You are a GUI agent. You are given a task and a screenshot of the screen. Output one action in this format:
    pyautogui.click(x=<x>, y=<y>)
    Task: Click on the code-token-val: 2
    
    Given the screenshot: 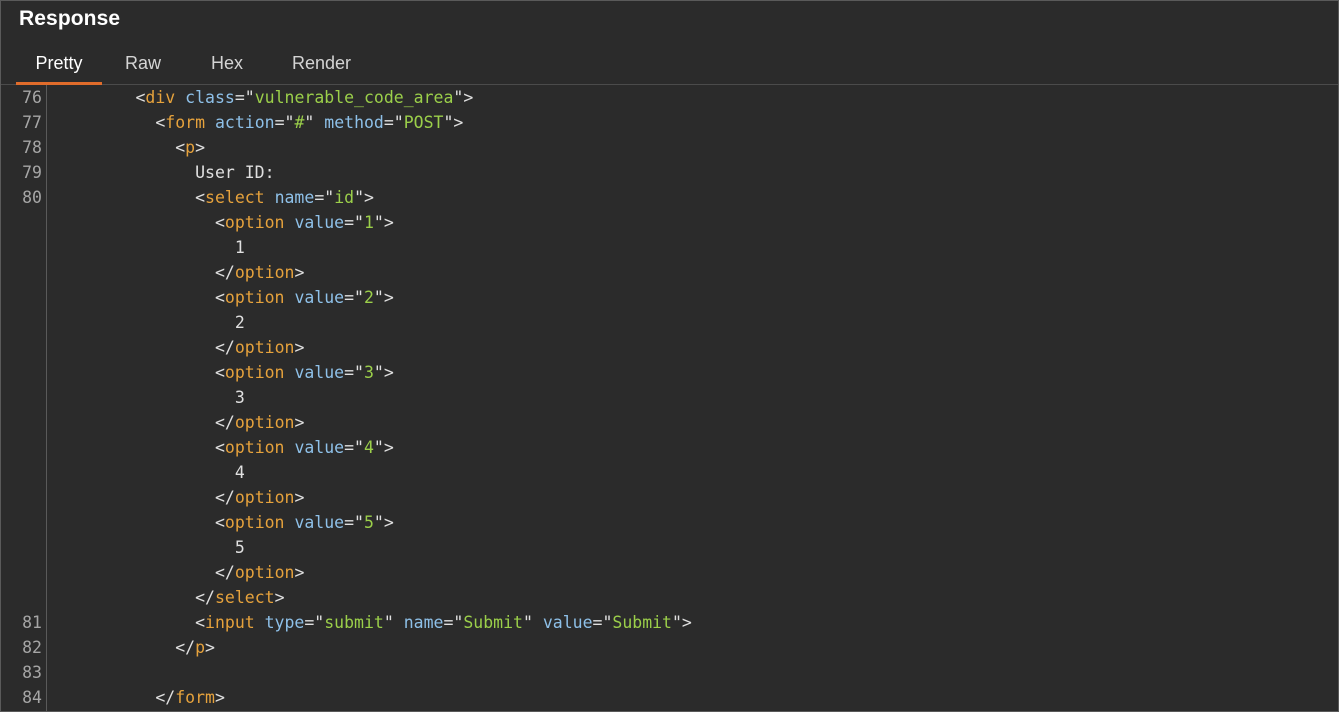 What is the action you would take?
    pyautogui.click(x=368, y=297)
    